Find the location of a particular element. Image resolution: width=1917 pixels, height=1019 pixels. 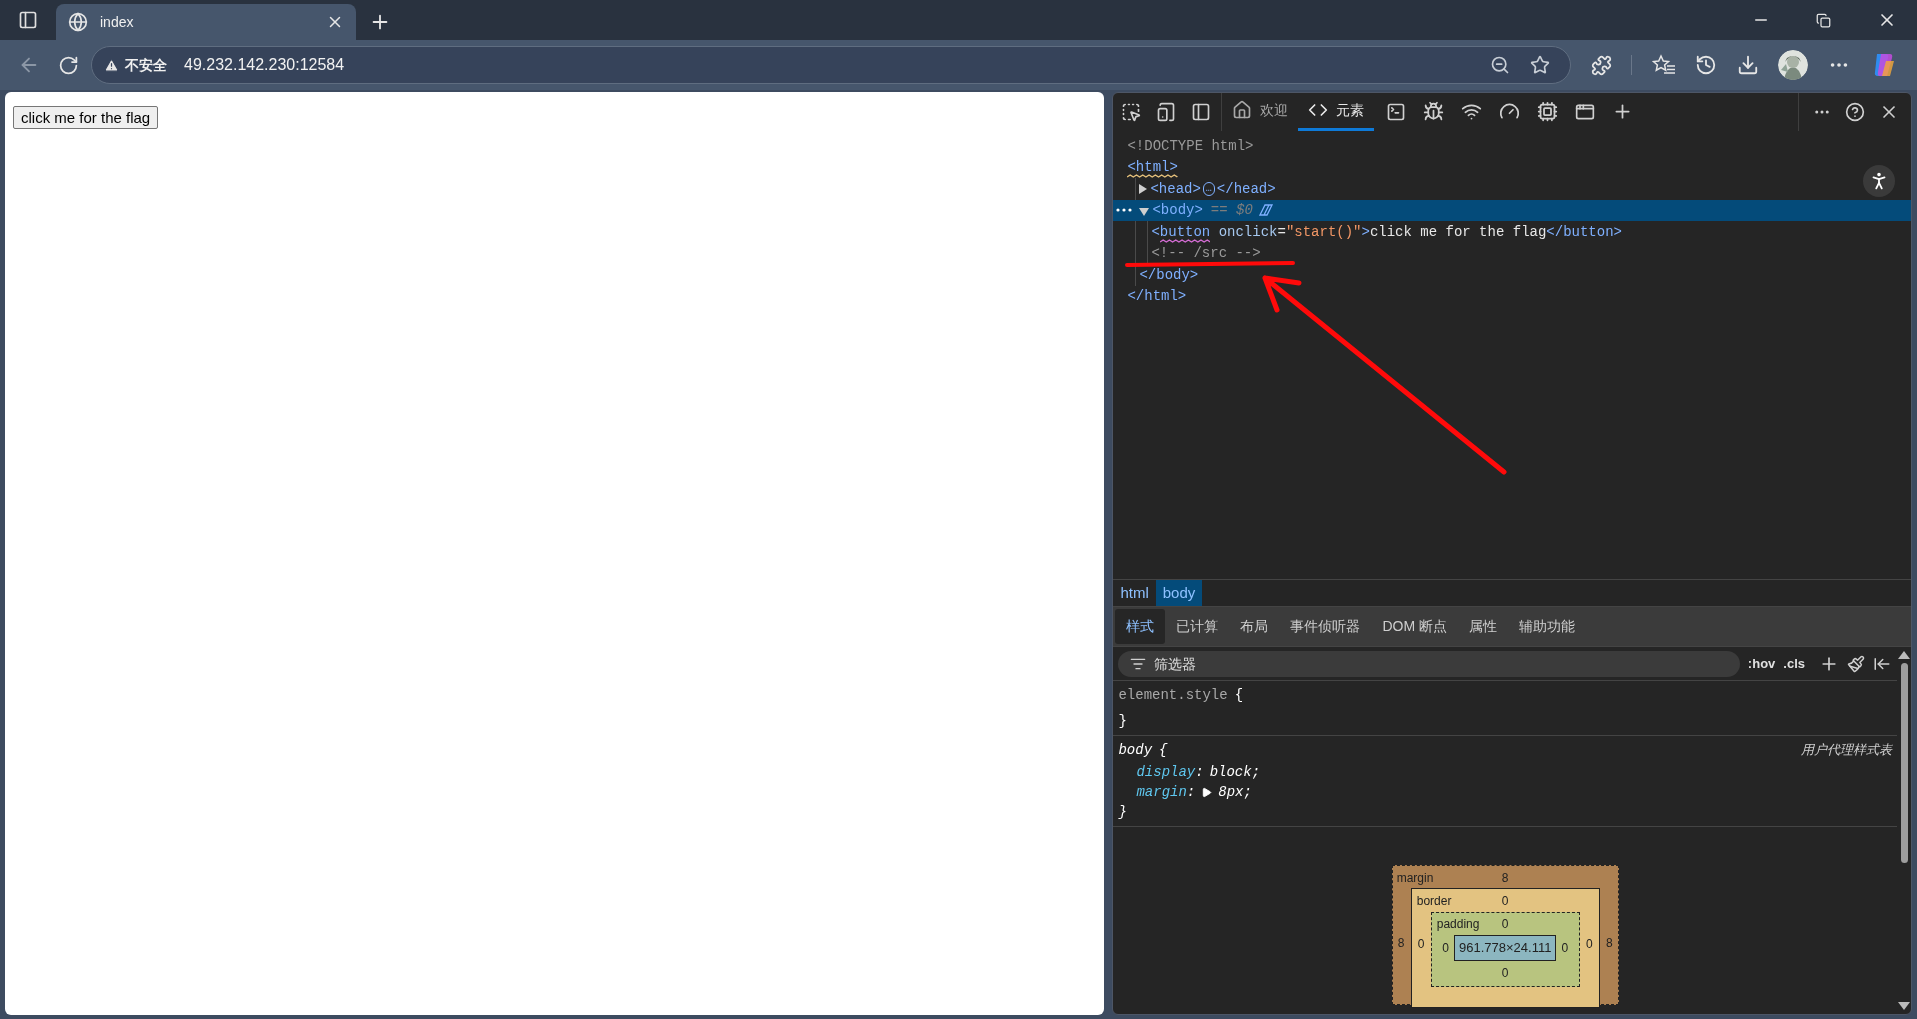

address-field: 不安全 49.232.142.230:12584 is located at coordinates (831, 65).